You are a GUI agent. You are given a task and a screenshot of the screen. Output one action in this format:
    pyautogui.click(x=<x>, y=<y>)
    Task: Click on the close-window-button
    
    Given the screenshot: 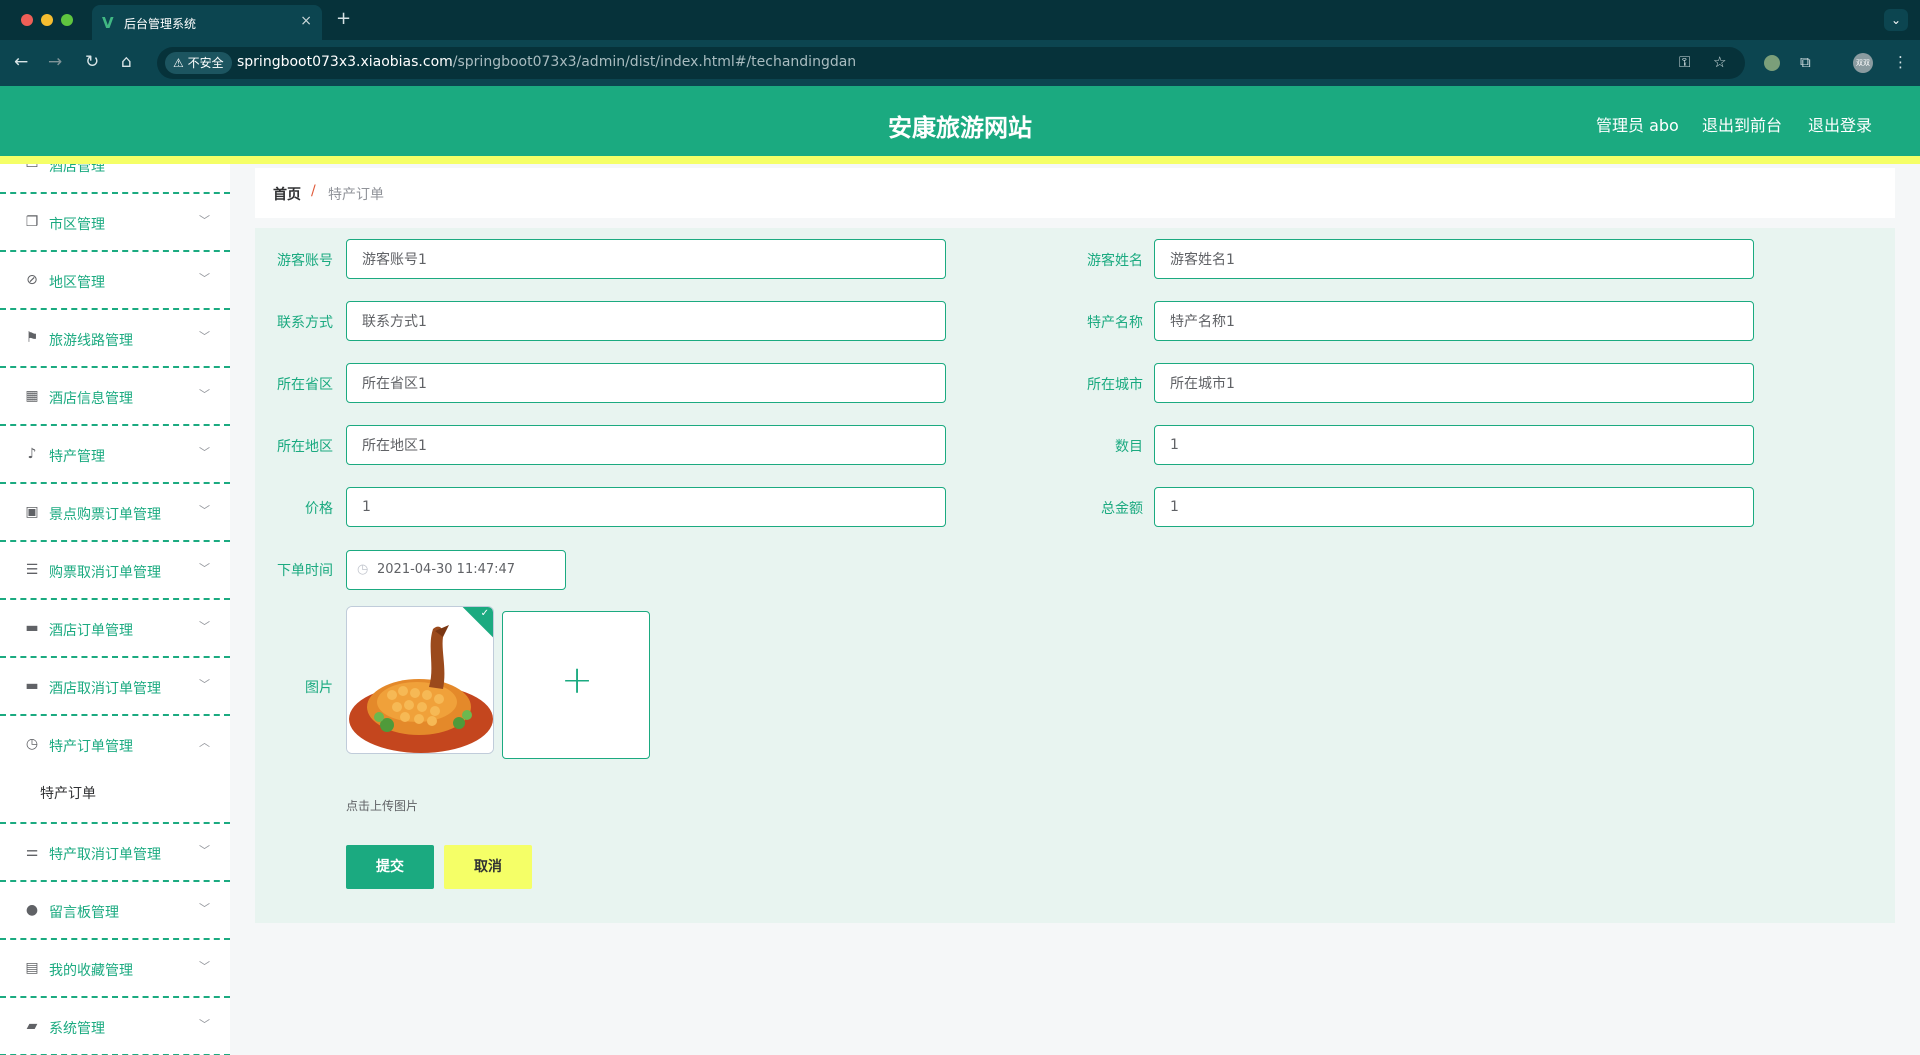 What is the action you would take?
    pyautogui.click(x=27, y=20)
    